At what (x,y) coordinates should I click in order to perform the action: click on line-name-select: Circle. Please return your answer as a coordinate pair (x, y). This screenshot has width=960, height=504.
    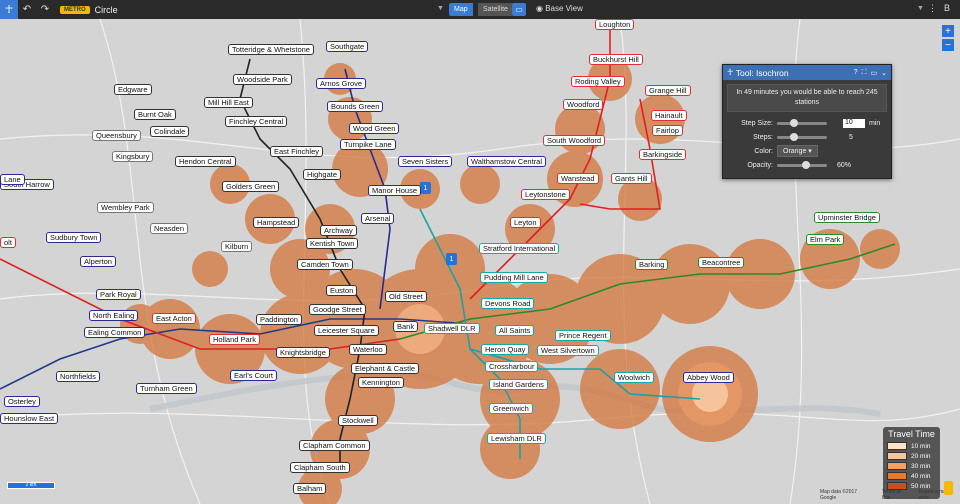
    Looking at the image, I should click on (106, 10).